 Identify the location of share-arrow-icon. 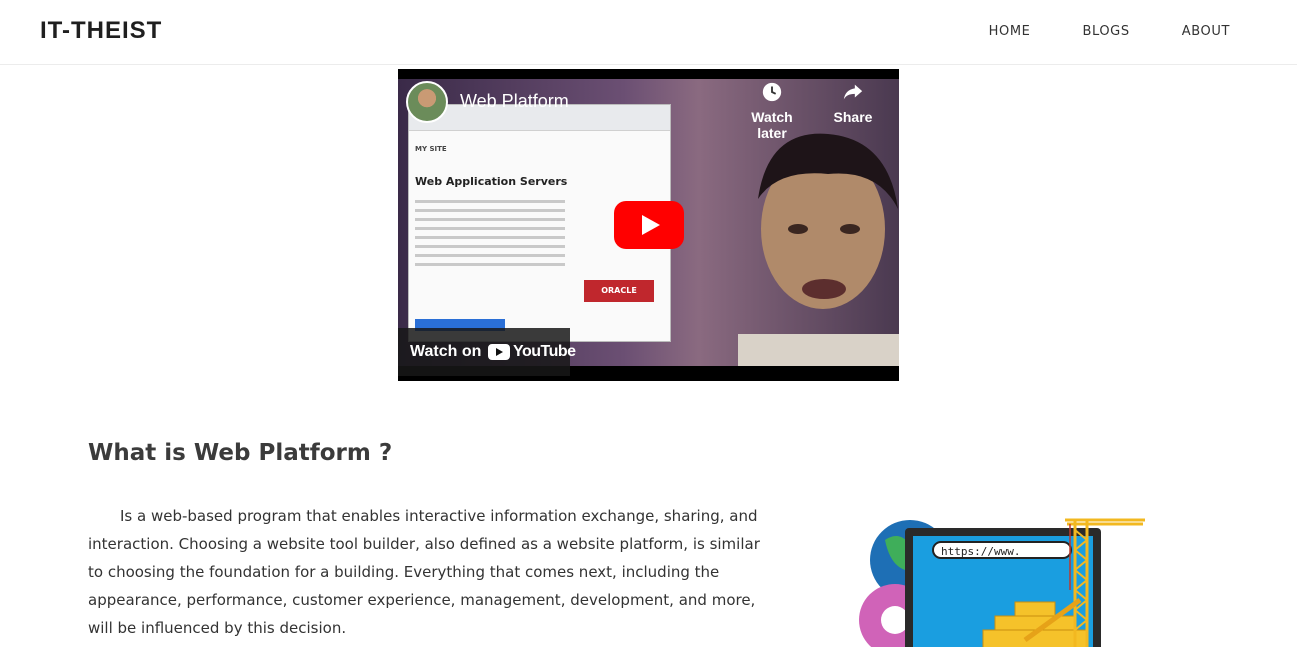
(853, 92).